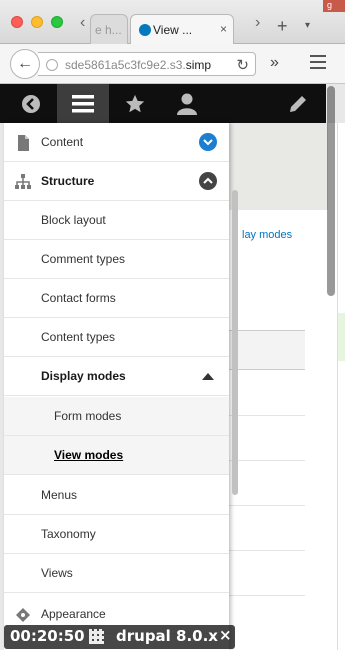 This screenshot has width=345, height=650. I want to click on toolbar-back-icon, so click(31, 103).